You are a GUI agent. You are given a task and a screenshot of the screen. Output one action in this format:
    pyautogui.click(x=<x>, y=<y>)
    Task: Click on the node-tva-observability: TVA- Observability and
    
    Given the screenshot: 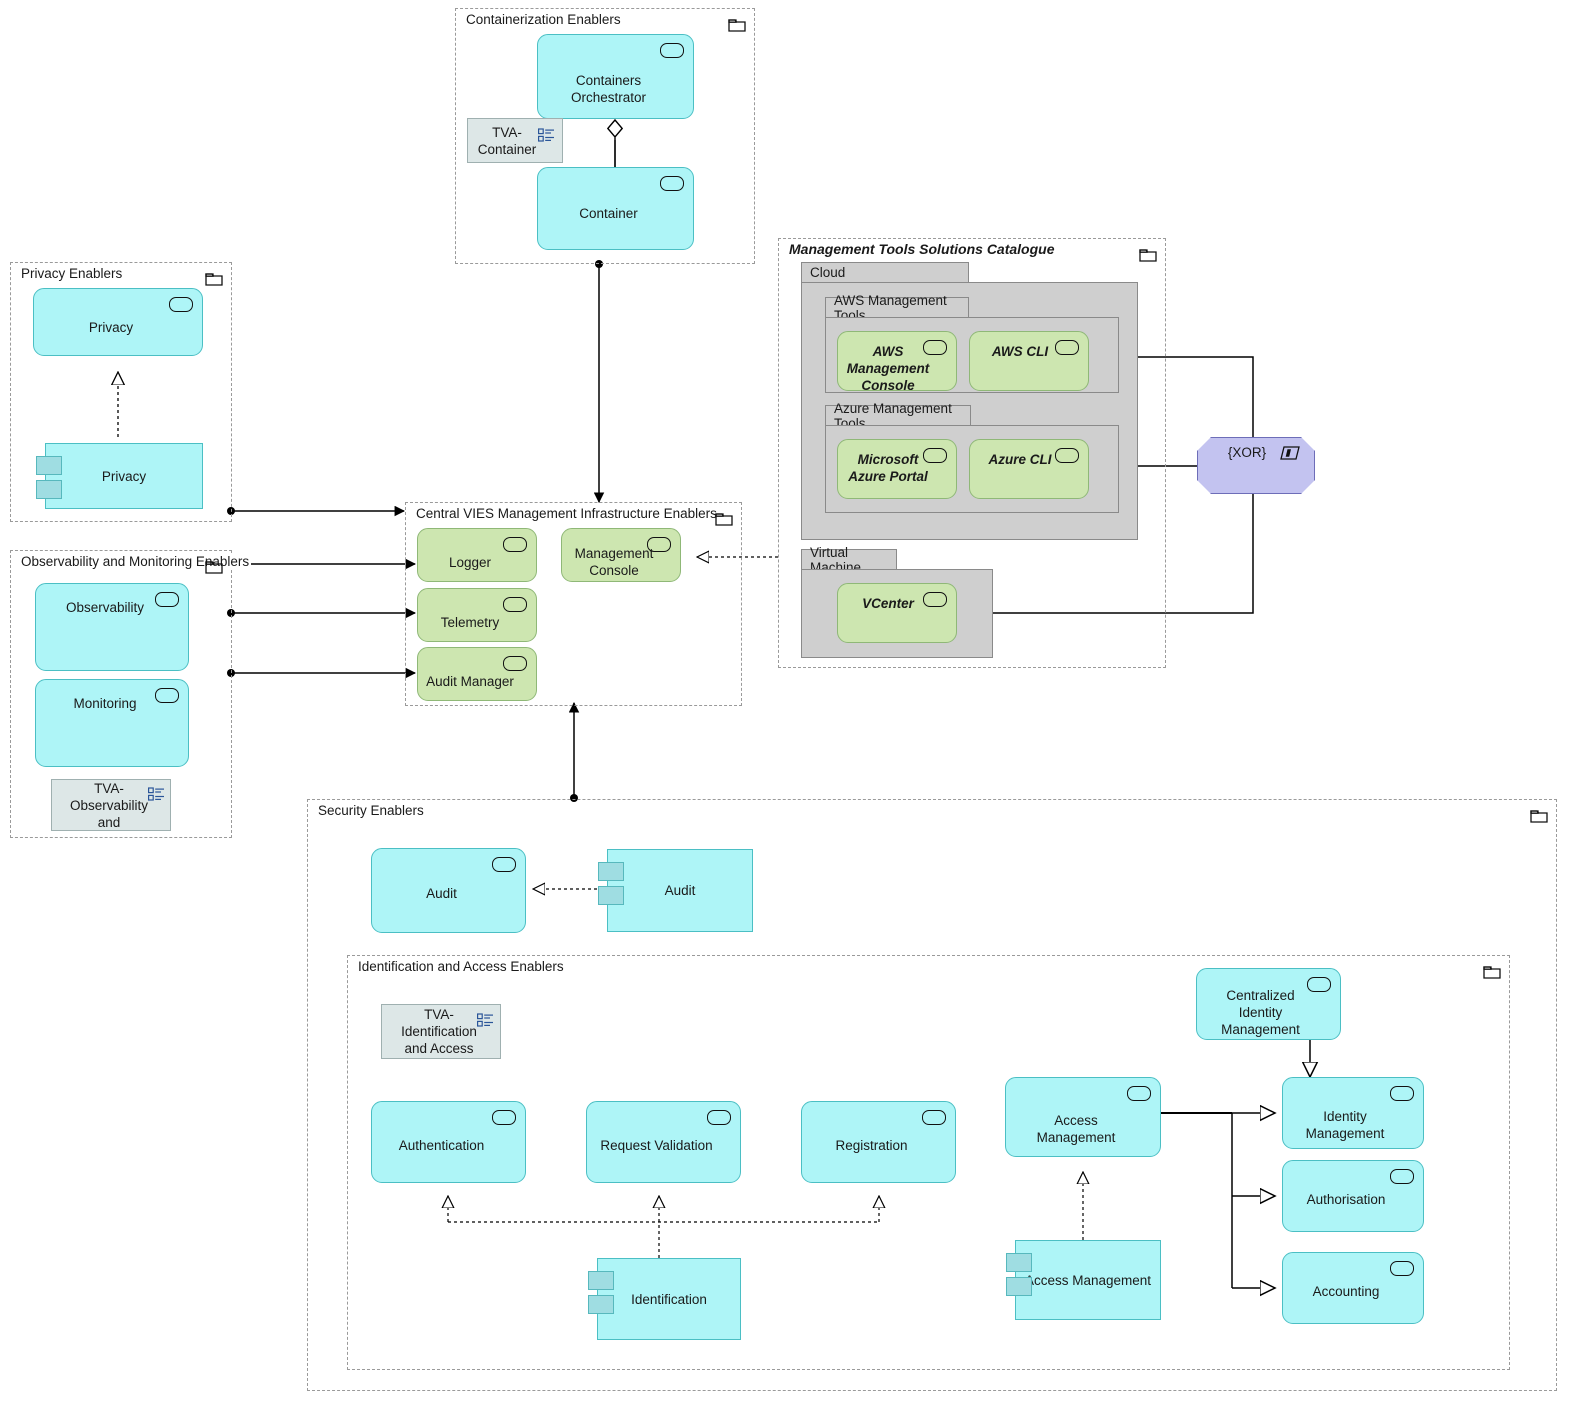 What is the action you would take?
    pyautogui.click(x=111, y=805)
    